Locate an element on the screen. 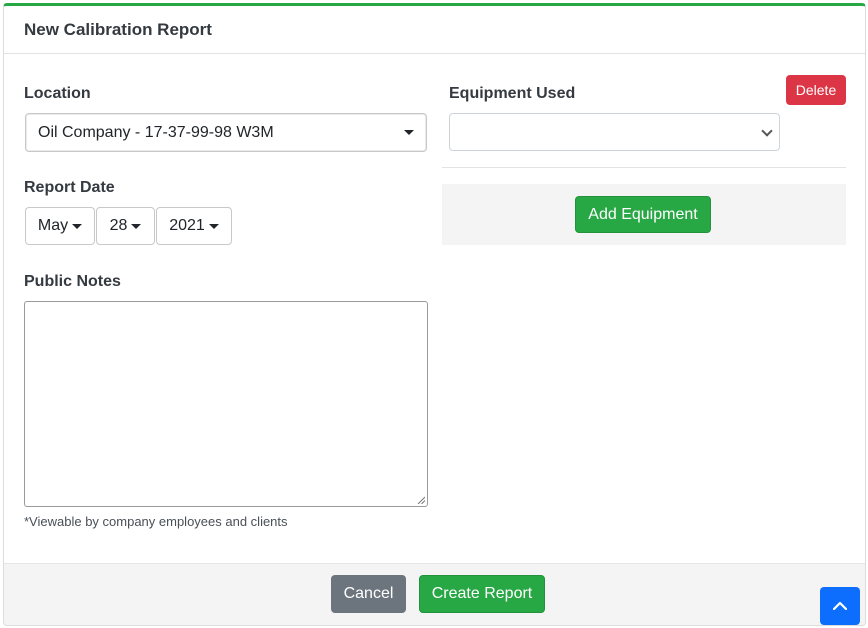 This screenshot has width=868, height=628. day-value: 28 is located at coordinates (118, 225).